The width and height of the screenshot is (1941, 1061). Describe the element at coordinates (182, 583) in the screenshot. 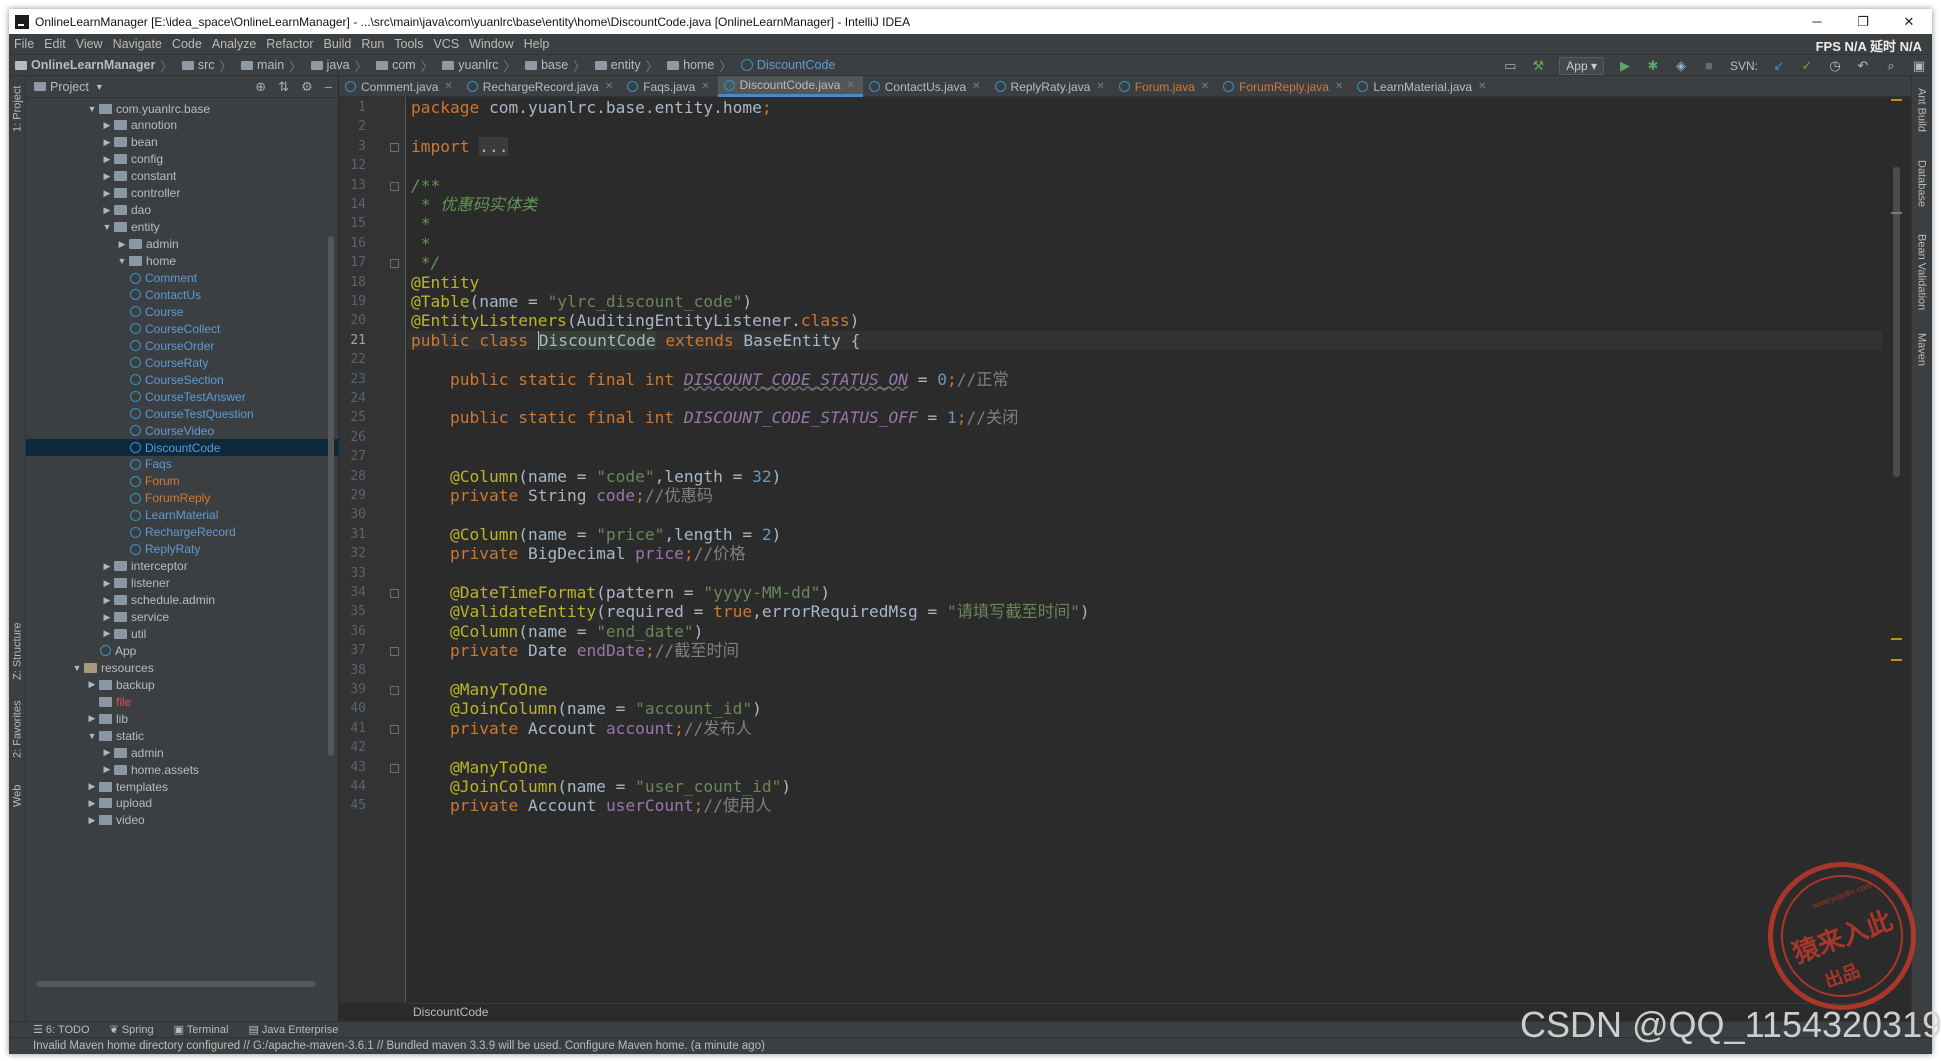

I see `tree-folder-item: ▶ listener` at that location.